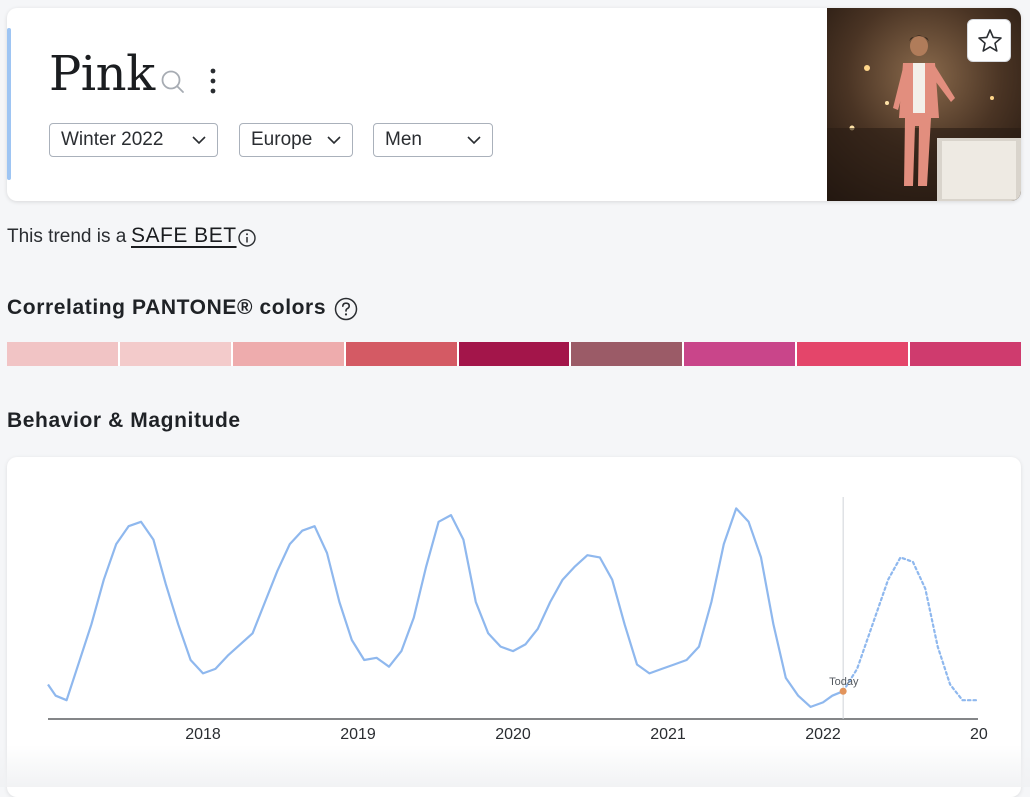 The image size is (1030, 797). Describe the element at coordinates (515, 766) in the screenshot. I see `bottom-fade` at that location.